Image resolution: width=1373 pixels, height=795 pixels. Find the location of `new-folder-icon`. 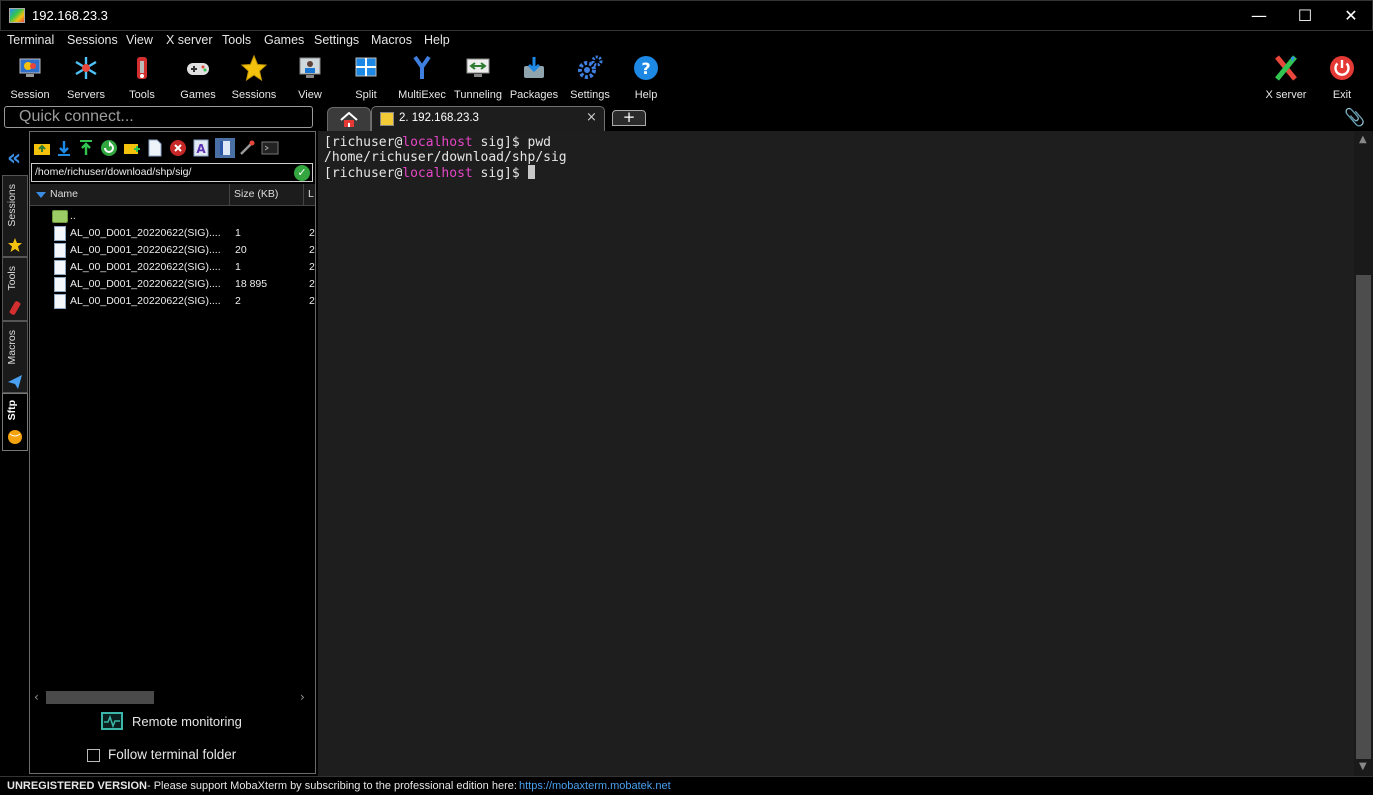

new-folder-icon is located at coordinates (132, 148).